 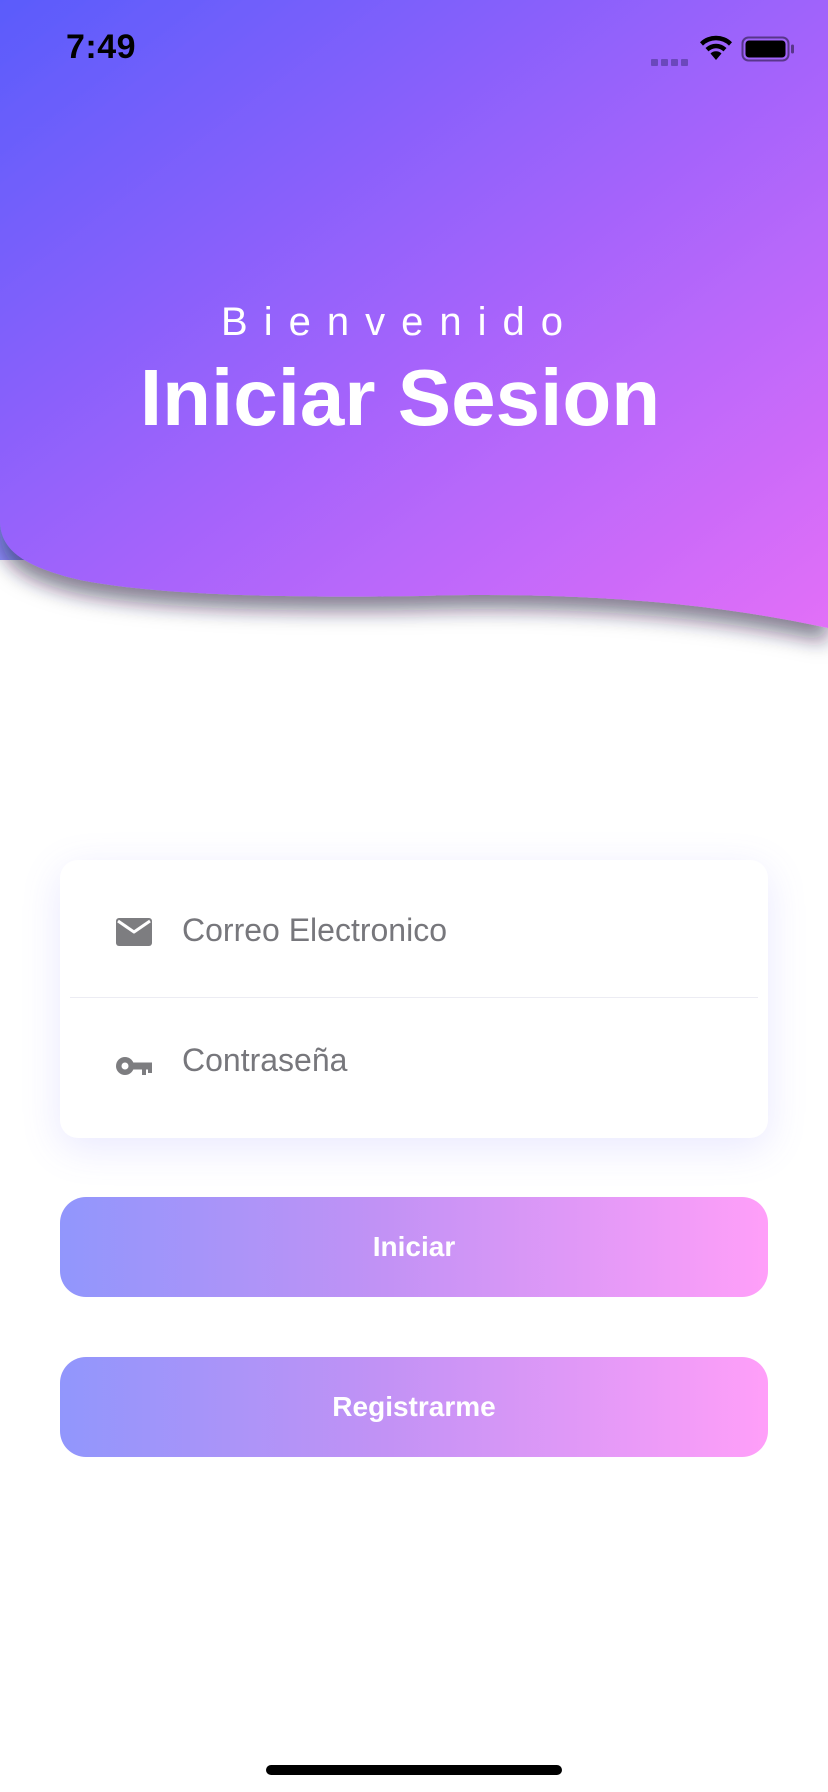 What do you see at coordinates (101, 47) in the screenshot?
I see `status-time: 7:49` at bounding box center [101, 47].